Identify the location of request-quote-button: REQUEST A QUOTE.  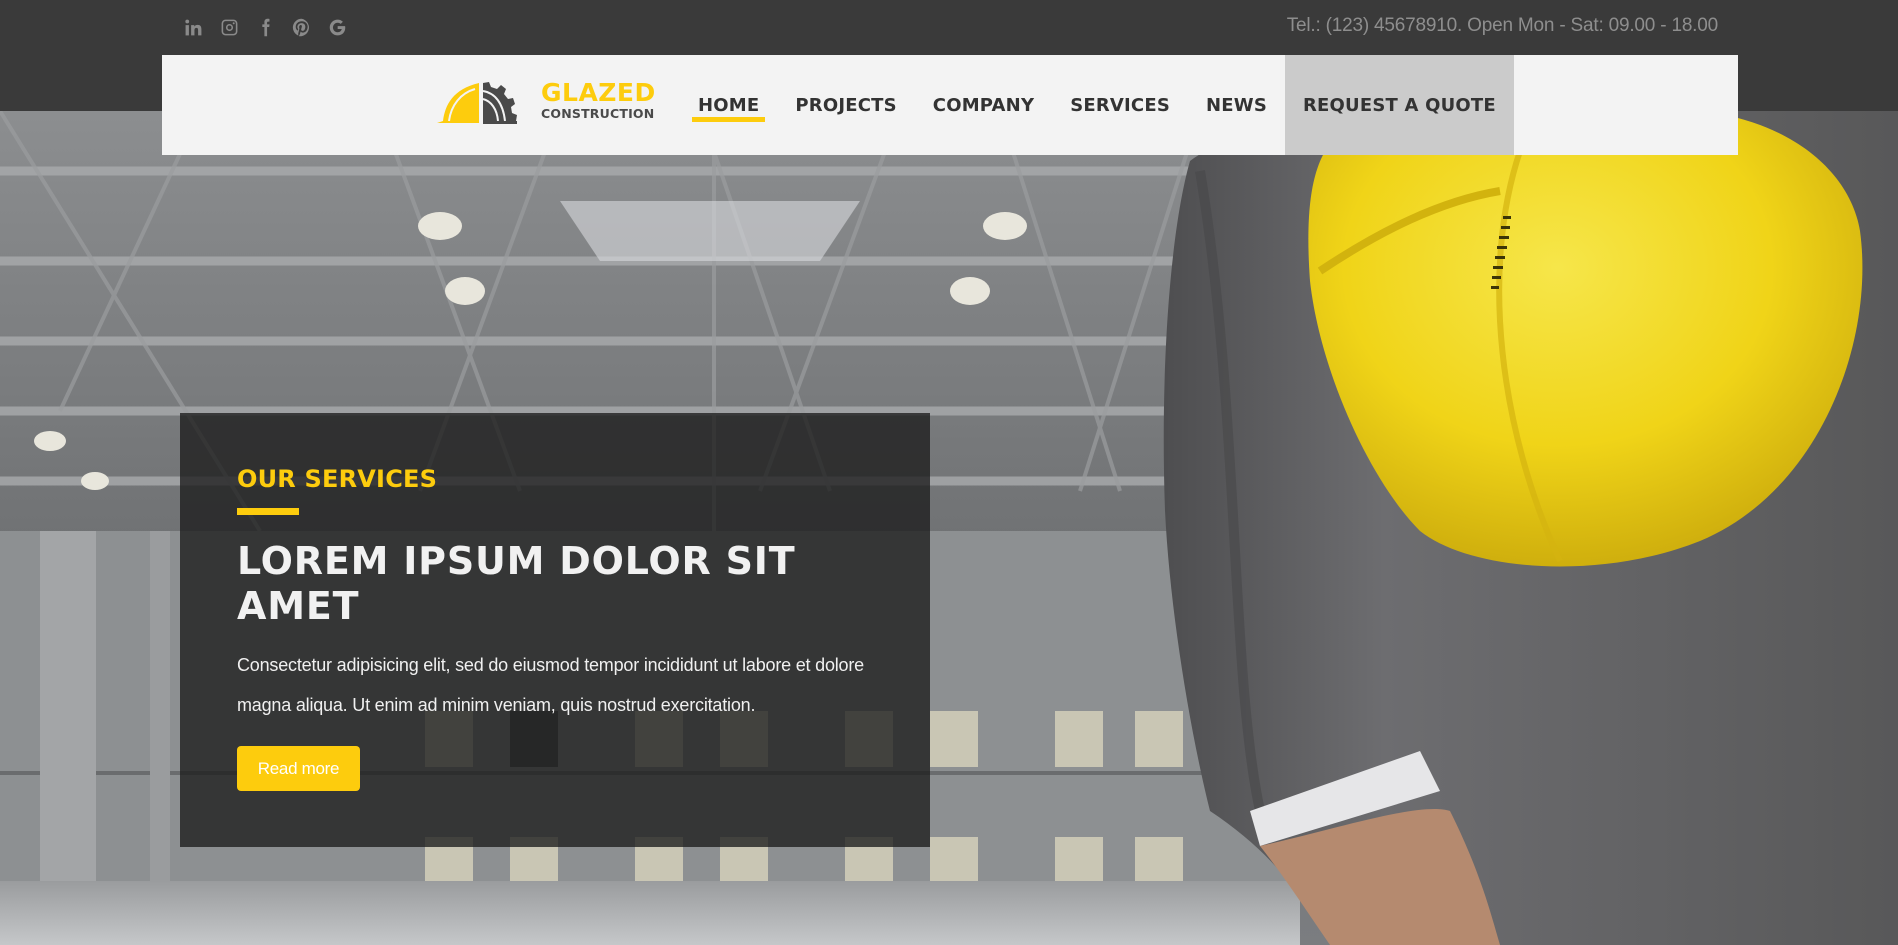
(1399, 105).